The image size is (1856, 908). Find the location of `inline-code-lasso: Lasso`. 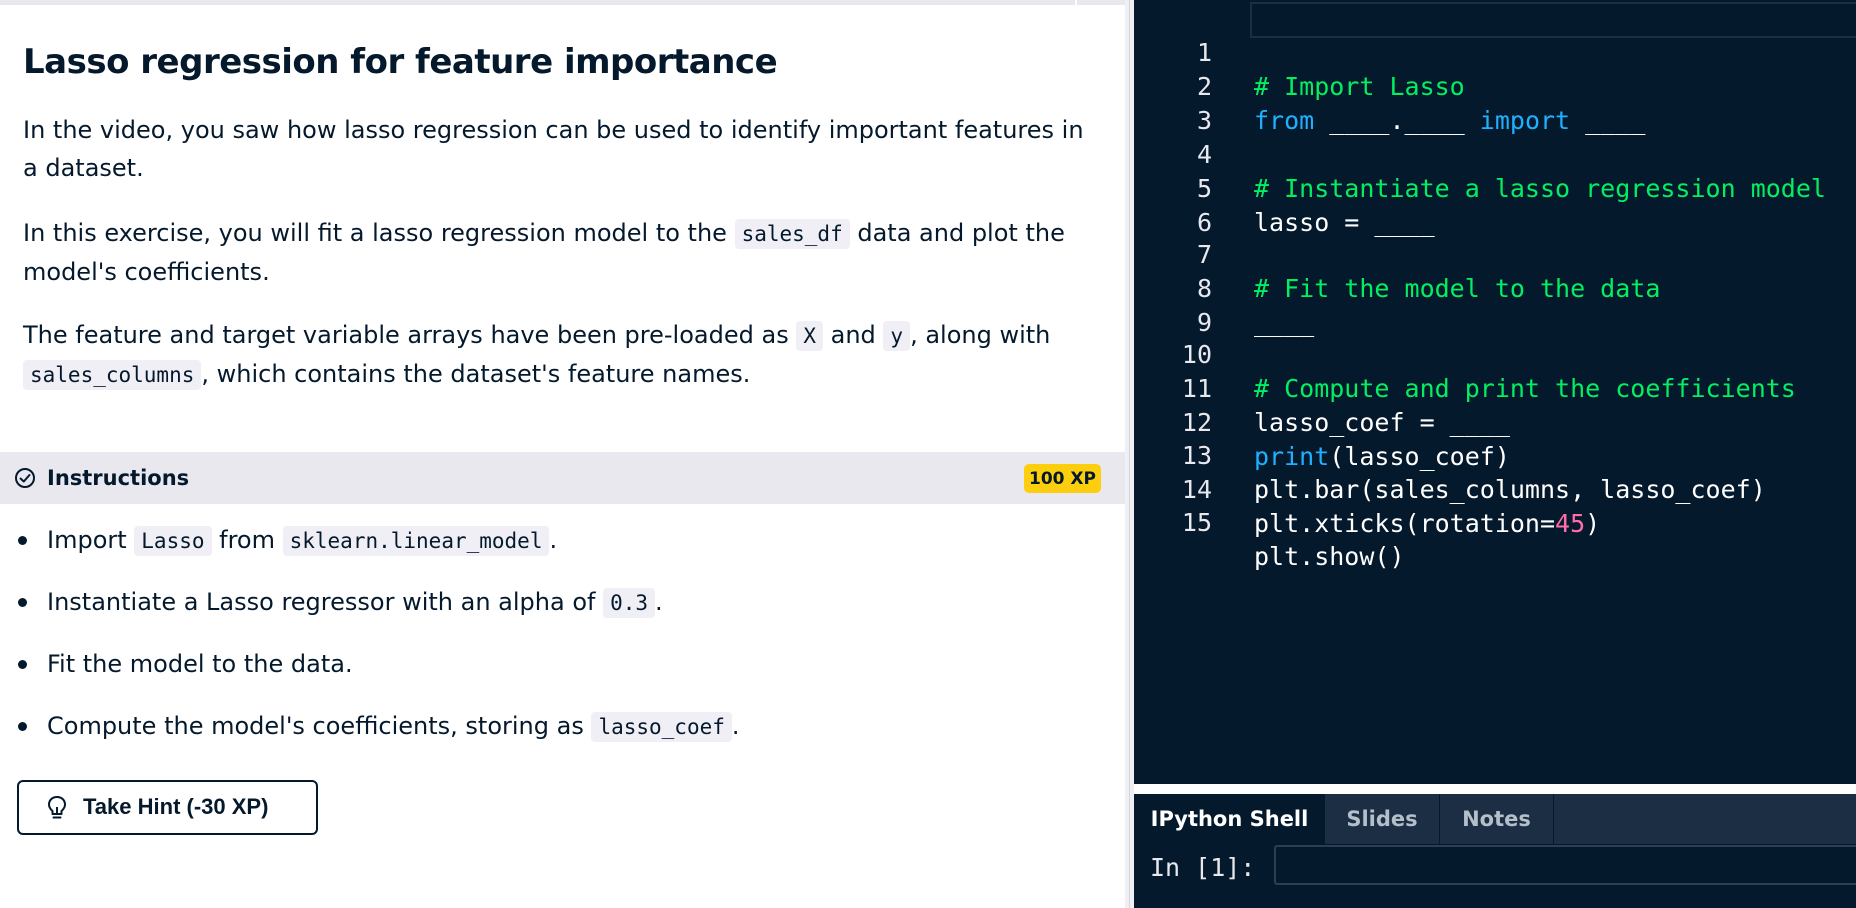

inline-code-lasso: Lasso is located at coordinates (173, 541).